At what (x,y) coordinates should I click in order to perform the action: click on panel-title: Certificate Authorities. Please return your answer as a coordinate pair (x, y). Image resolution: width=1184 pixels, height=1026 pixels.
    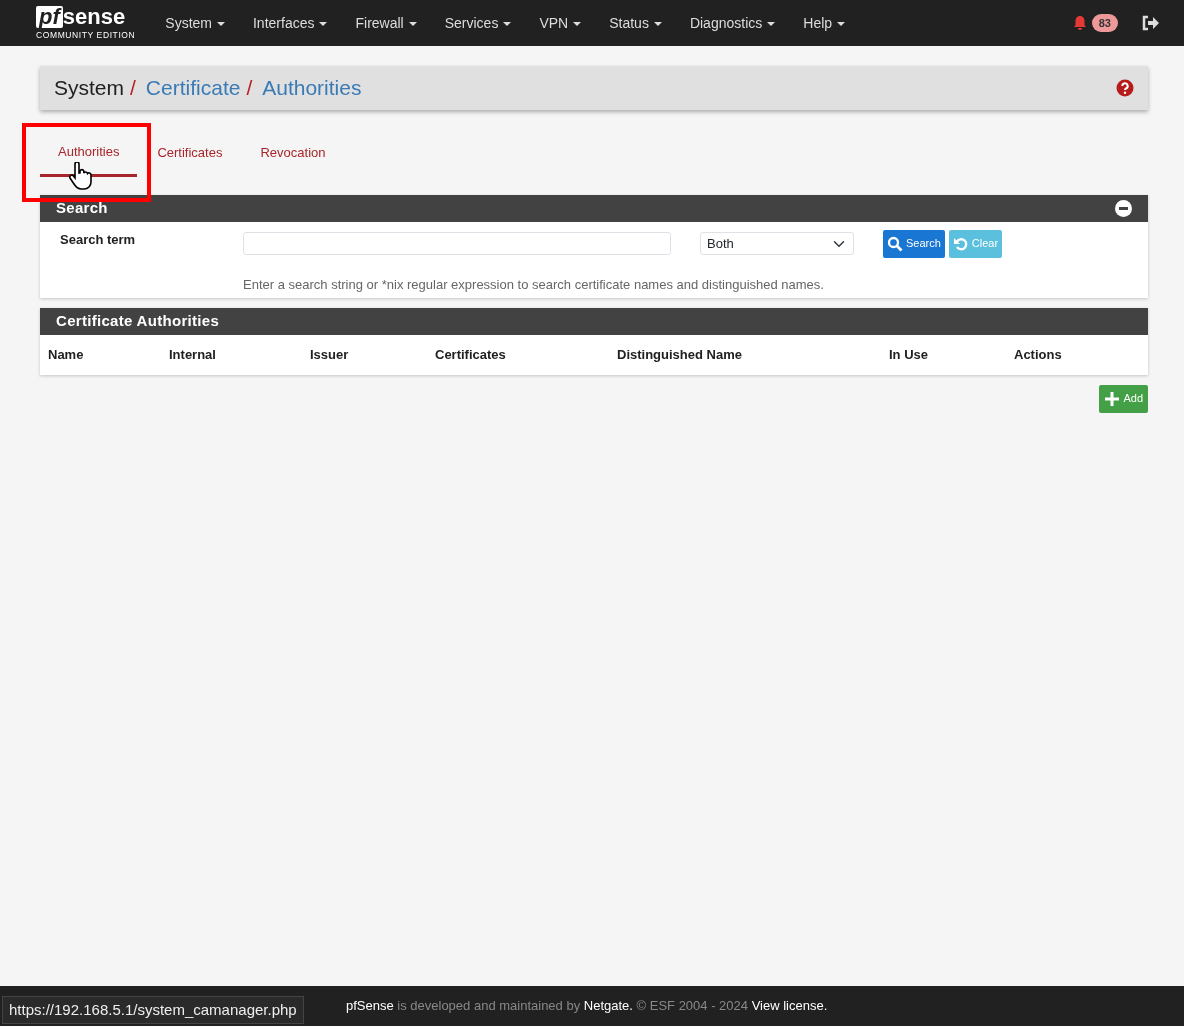
    Looking at the image, I should click on (138, 321).